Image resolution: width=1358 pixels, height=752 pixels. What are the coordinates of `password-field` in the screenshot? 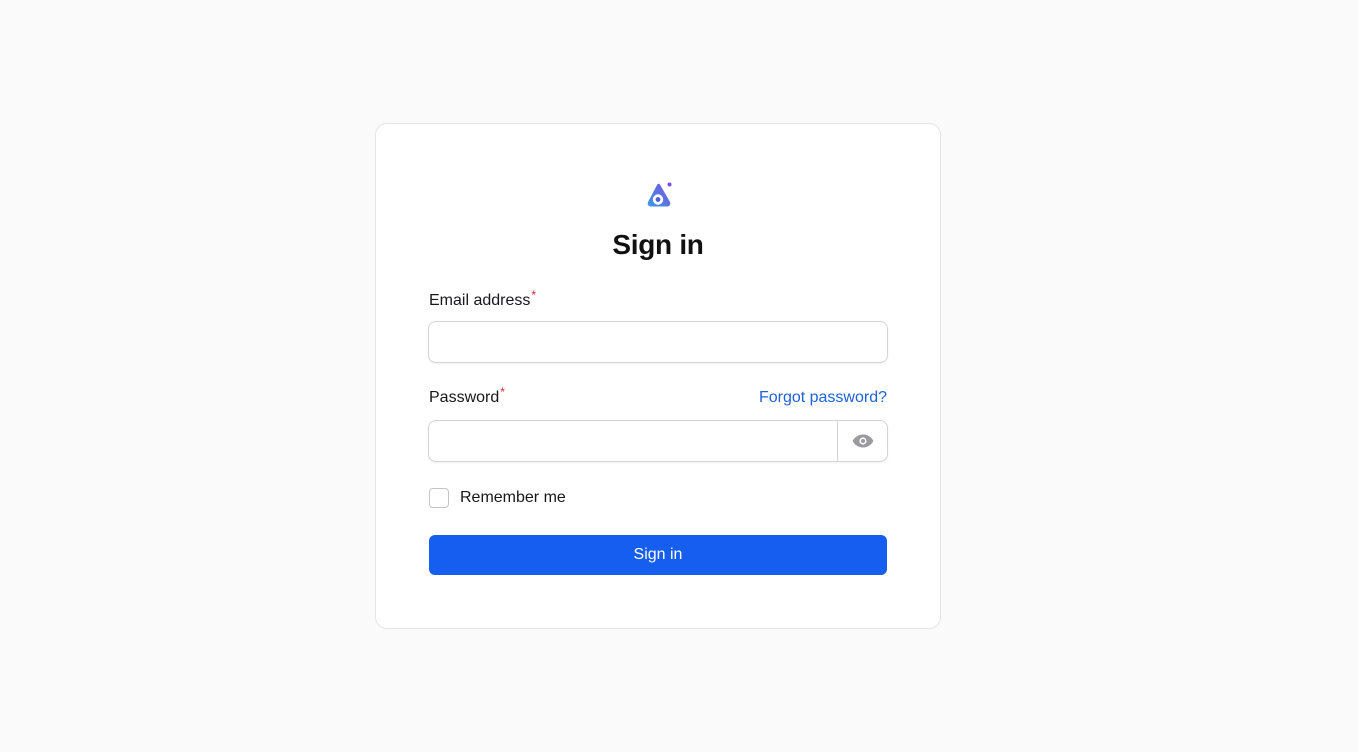 It's located at (658, 441).